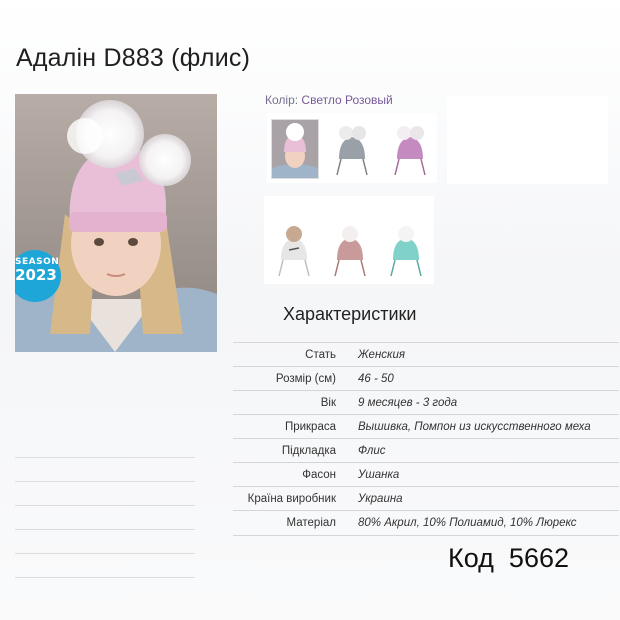 The height and width of the screenshot is (620, 620). I want to click on spec-row: Підкладка Флис, so click(426, 450).